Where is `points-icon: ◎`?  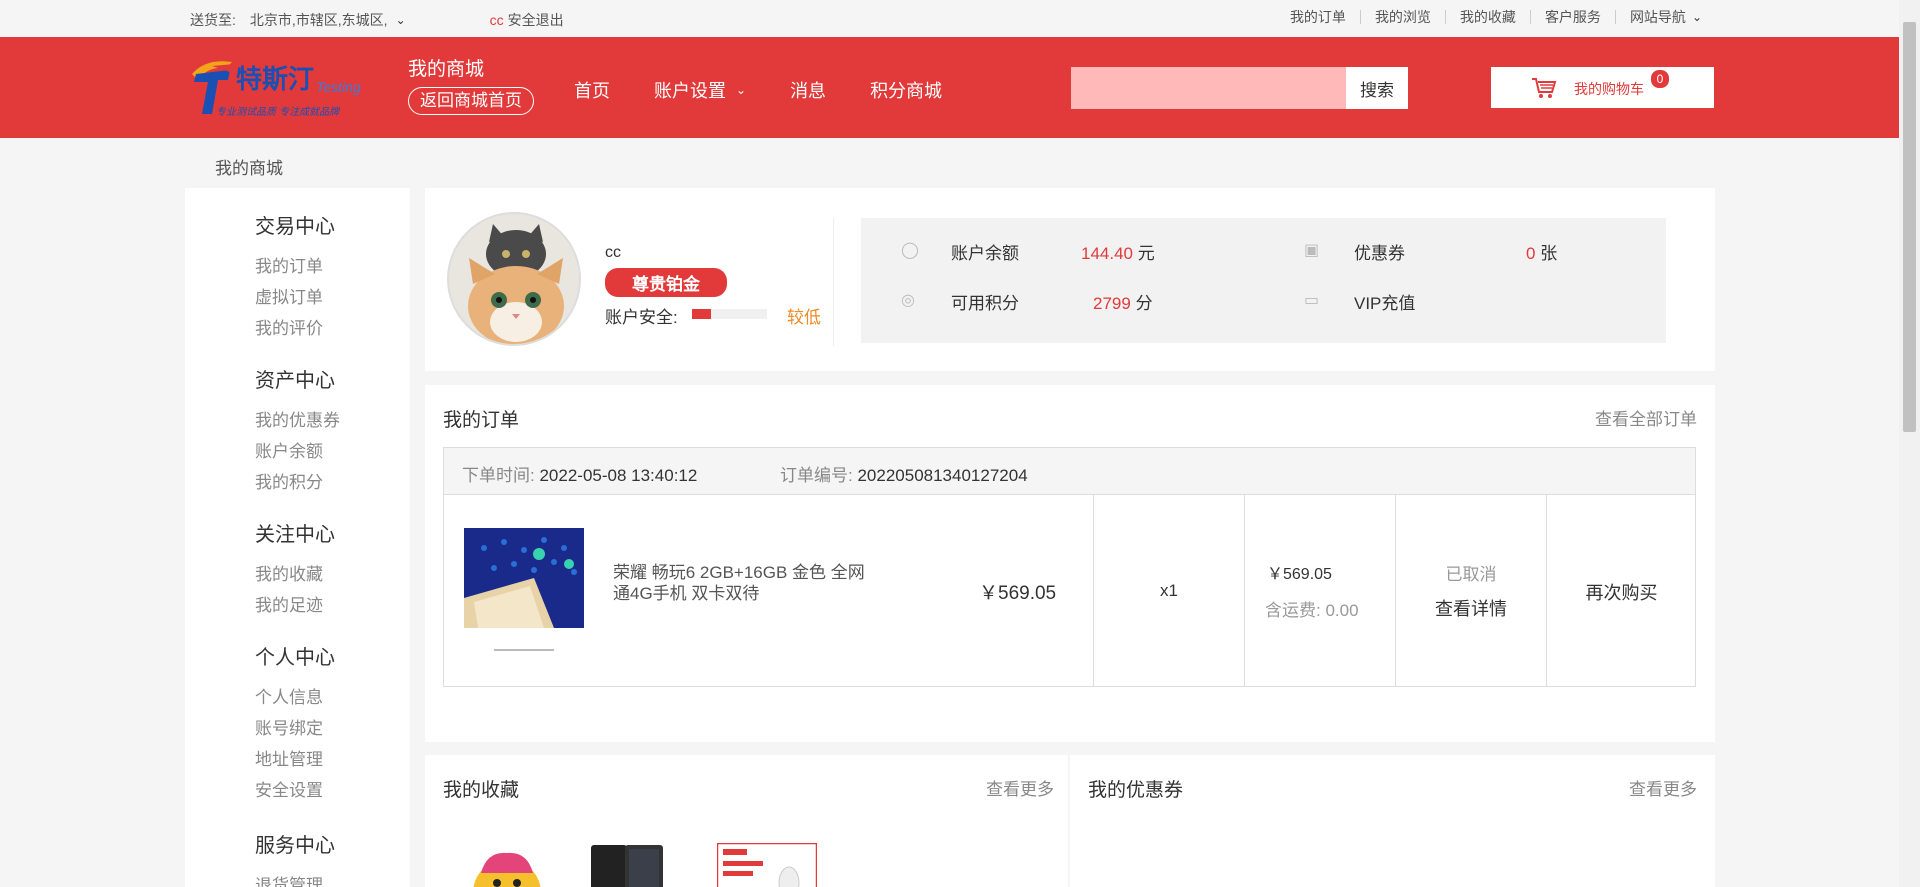
points-icon: ◎ is located at coordinates (908, 300).